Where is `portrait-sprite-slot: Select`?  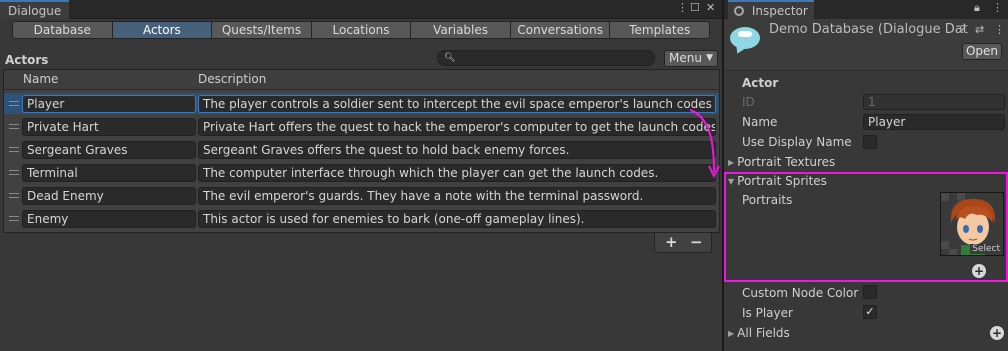 portrait-sprite-slot: Select is located at coordinates (972, 224).